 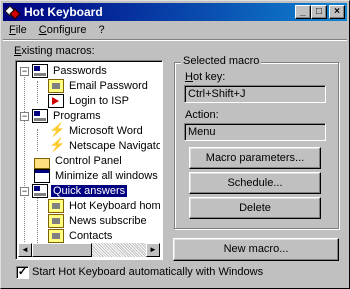 I want to click on close-button: ×, so click(x=337, y=12).